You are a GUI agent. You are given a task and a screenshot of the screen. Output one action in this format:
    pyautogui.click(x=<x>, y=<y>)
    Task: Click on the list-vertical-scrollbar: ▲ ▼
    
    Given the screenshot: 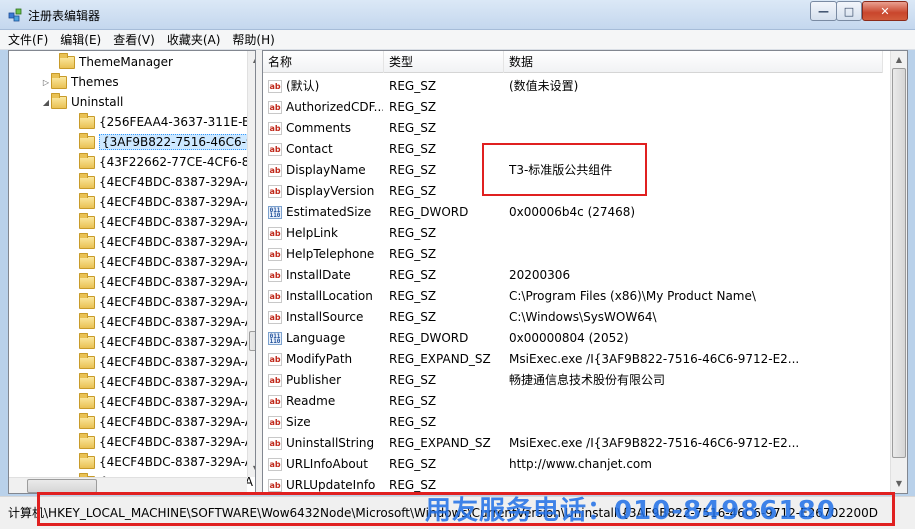 What is the action you would take?
    pyautogui.click(x=898, y=272)
    